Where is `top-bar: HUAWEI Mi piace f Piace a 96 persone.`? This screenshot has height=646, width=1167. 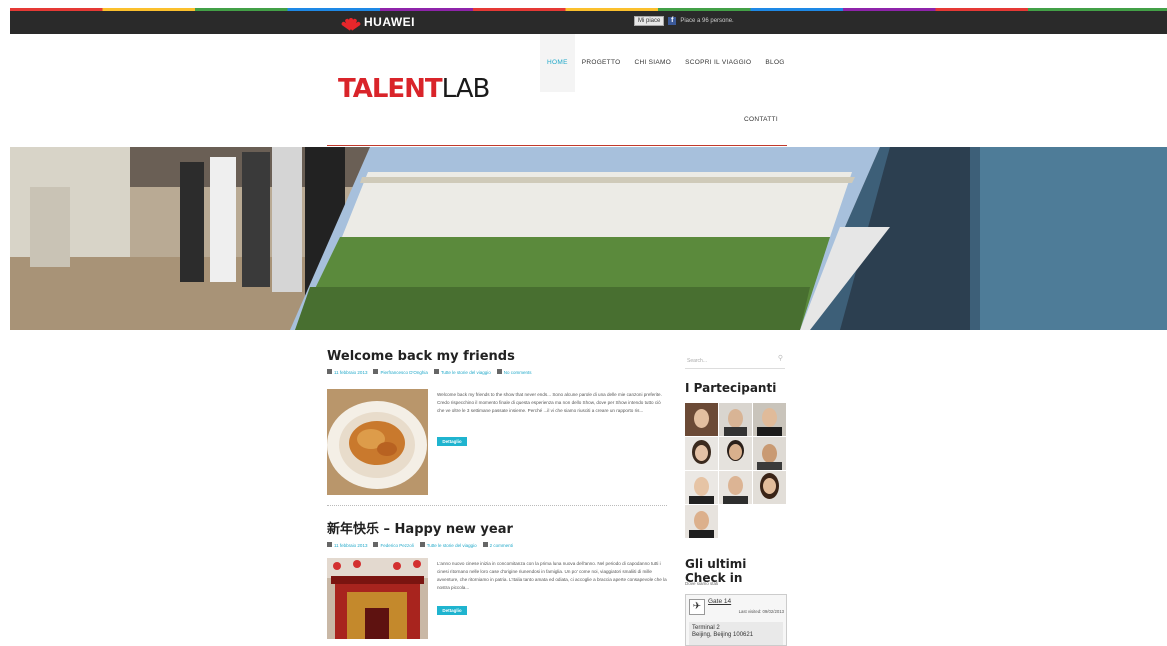
top-bar: HUAWEI Mi piace f Piace a 96 persone. is located at coordinates (588, 22).